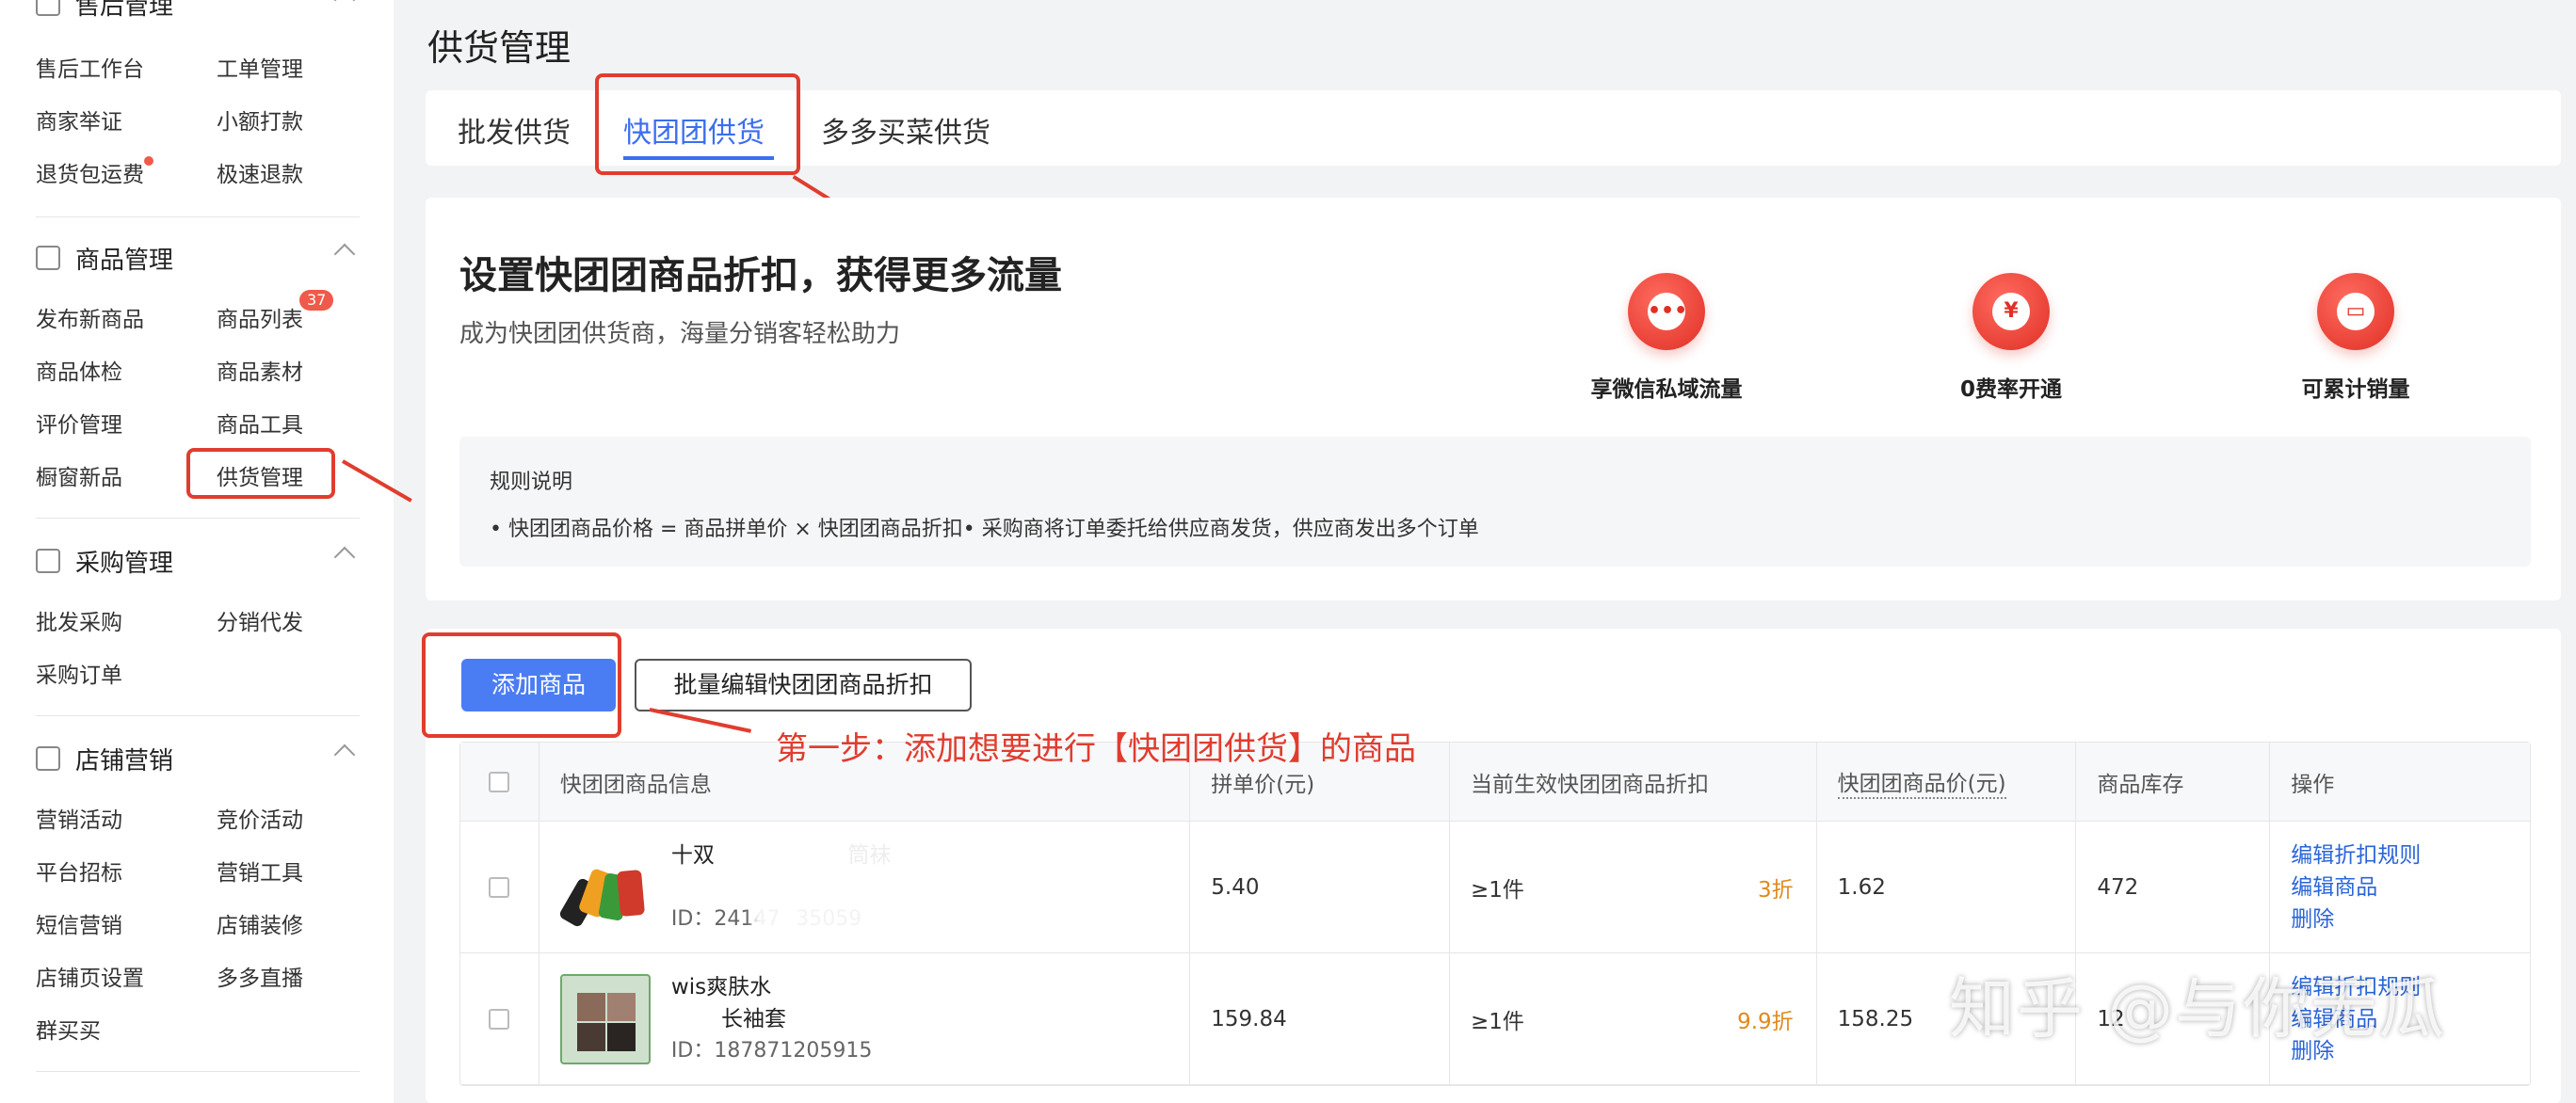 The height and width of the screenshot is (1103, 2576). Describe the element at coordinates (79, 818) in the screenshot. I see `sidebar-item-campaigns: 营销活动` at that location.